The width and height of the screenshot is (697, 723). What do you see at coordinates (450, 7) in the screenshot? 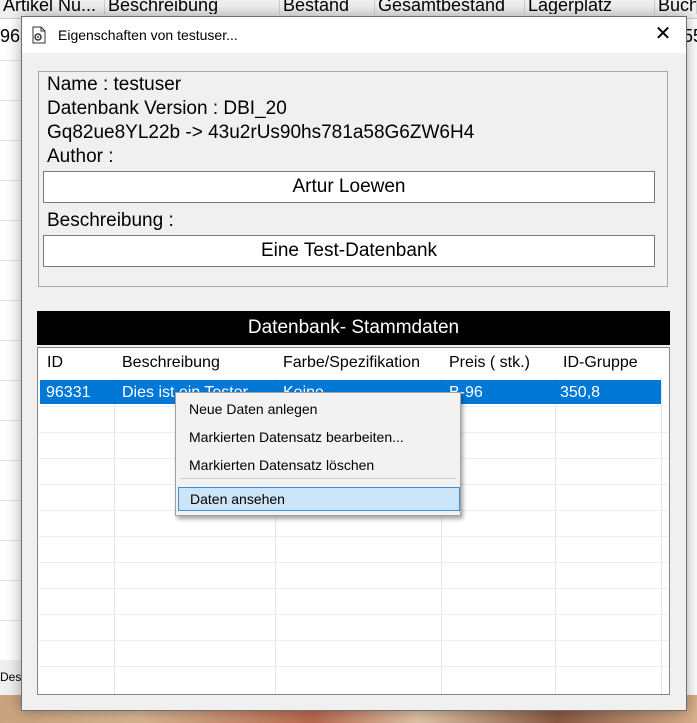
I see `bg-col-gesamtbestand: Gesamtbestand` at bounding box center [450, 7].